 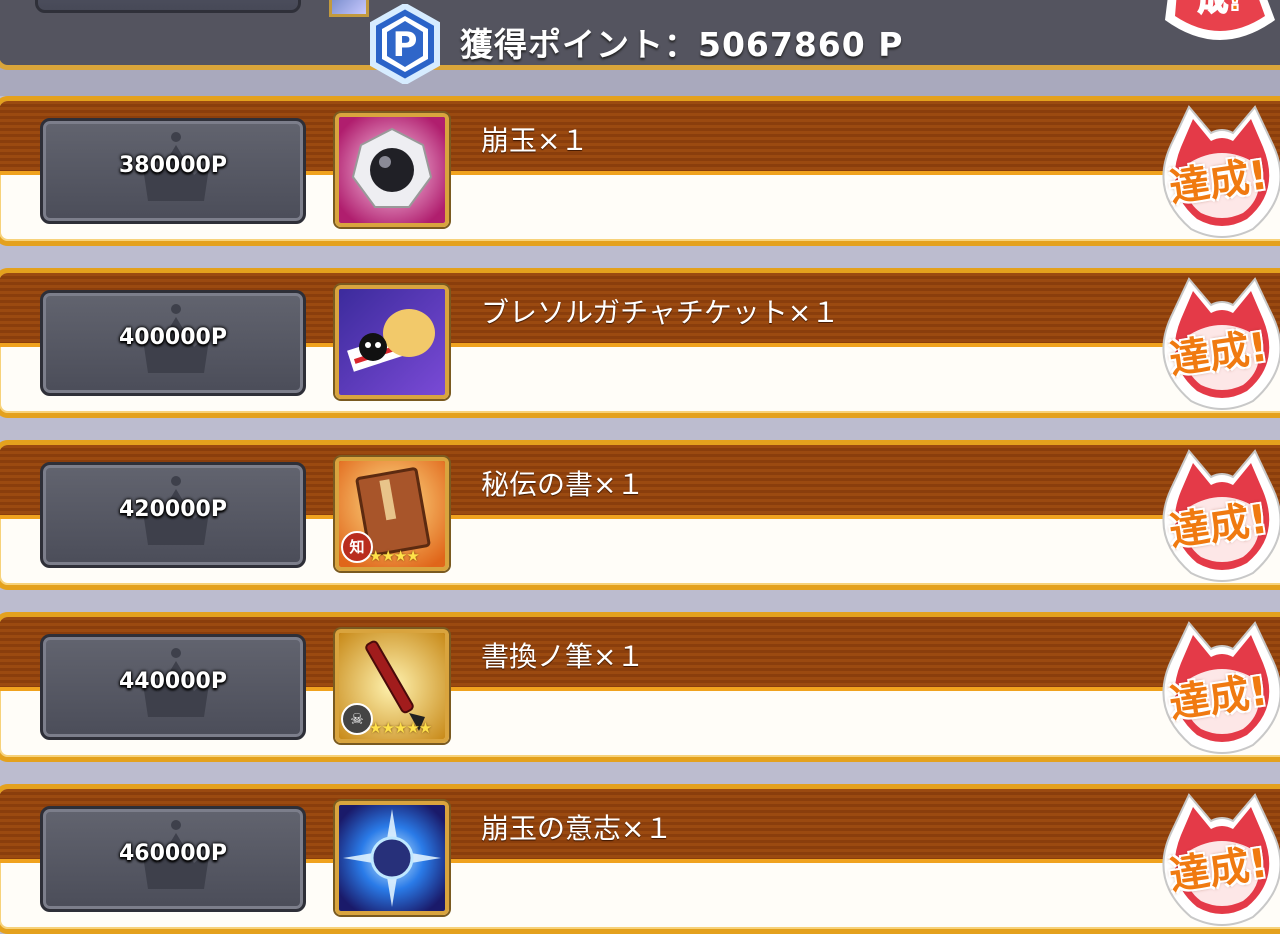 What do you see at coordinates (394, 556) in the screenshot?
I see `rarity-stars-icon: ★★★★` at bounding box center [394, 556].